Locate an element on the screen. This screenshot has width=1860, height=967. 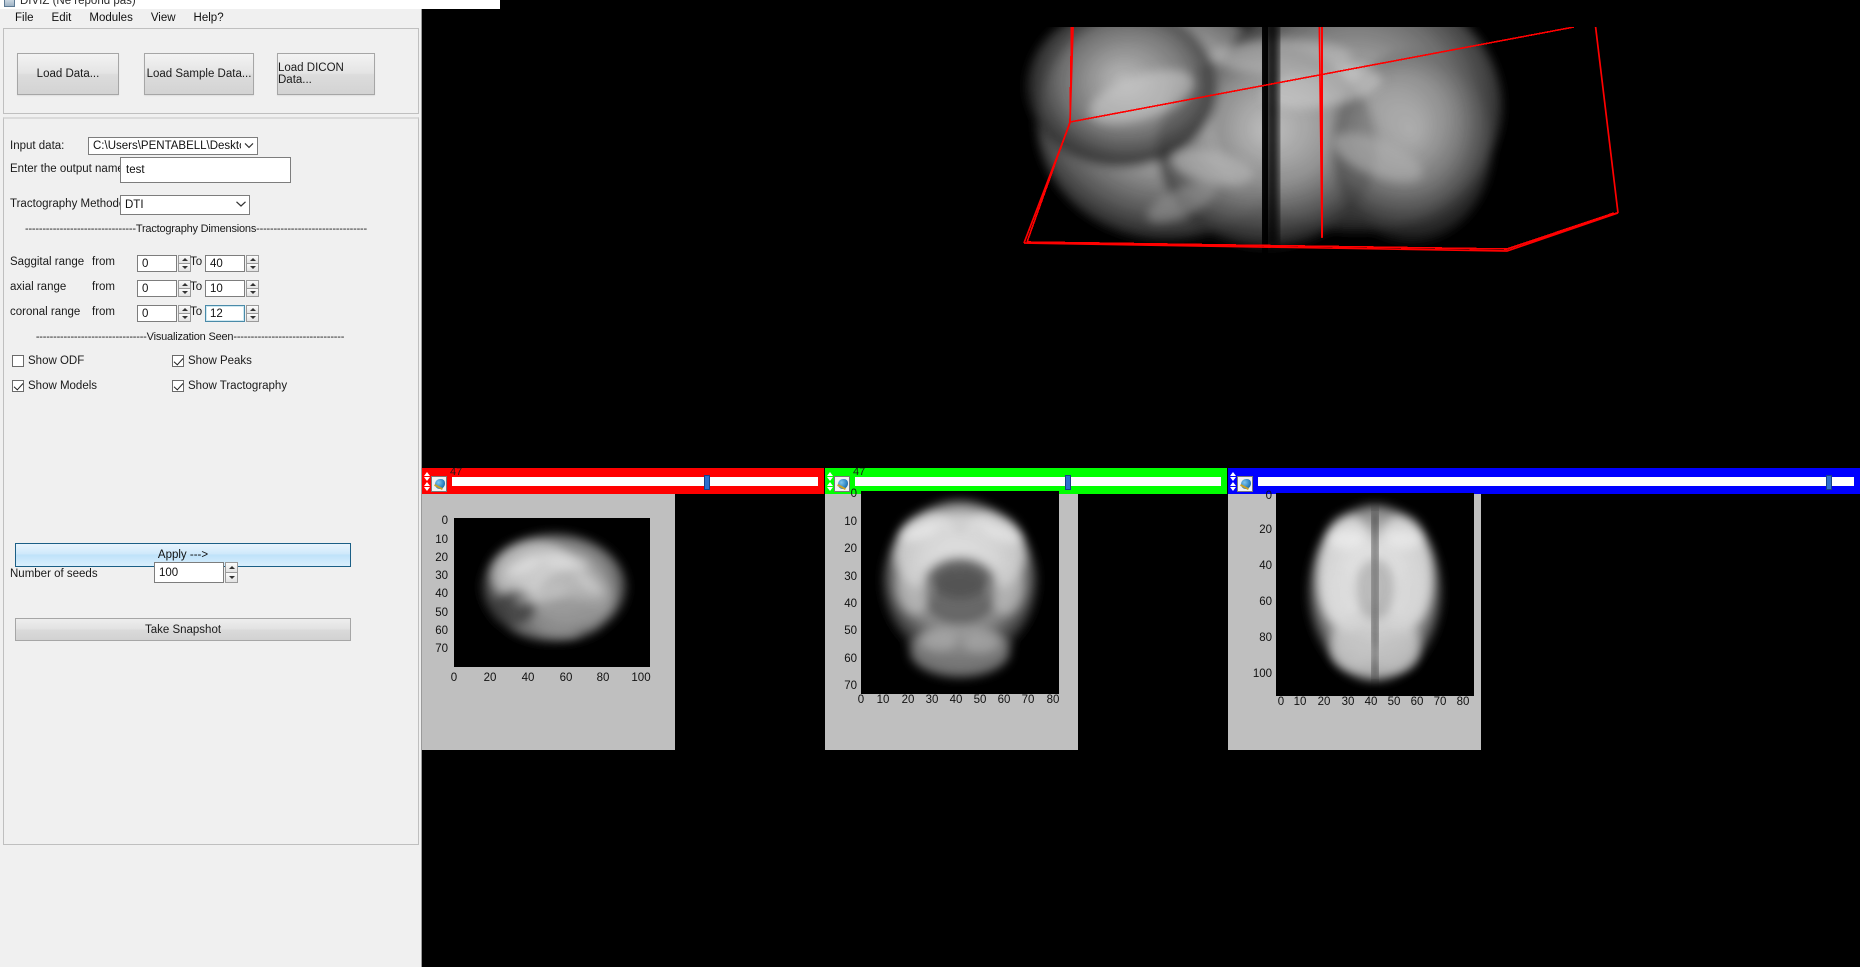
coronal-slider-handle is located at coordinates (1068, 482).